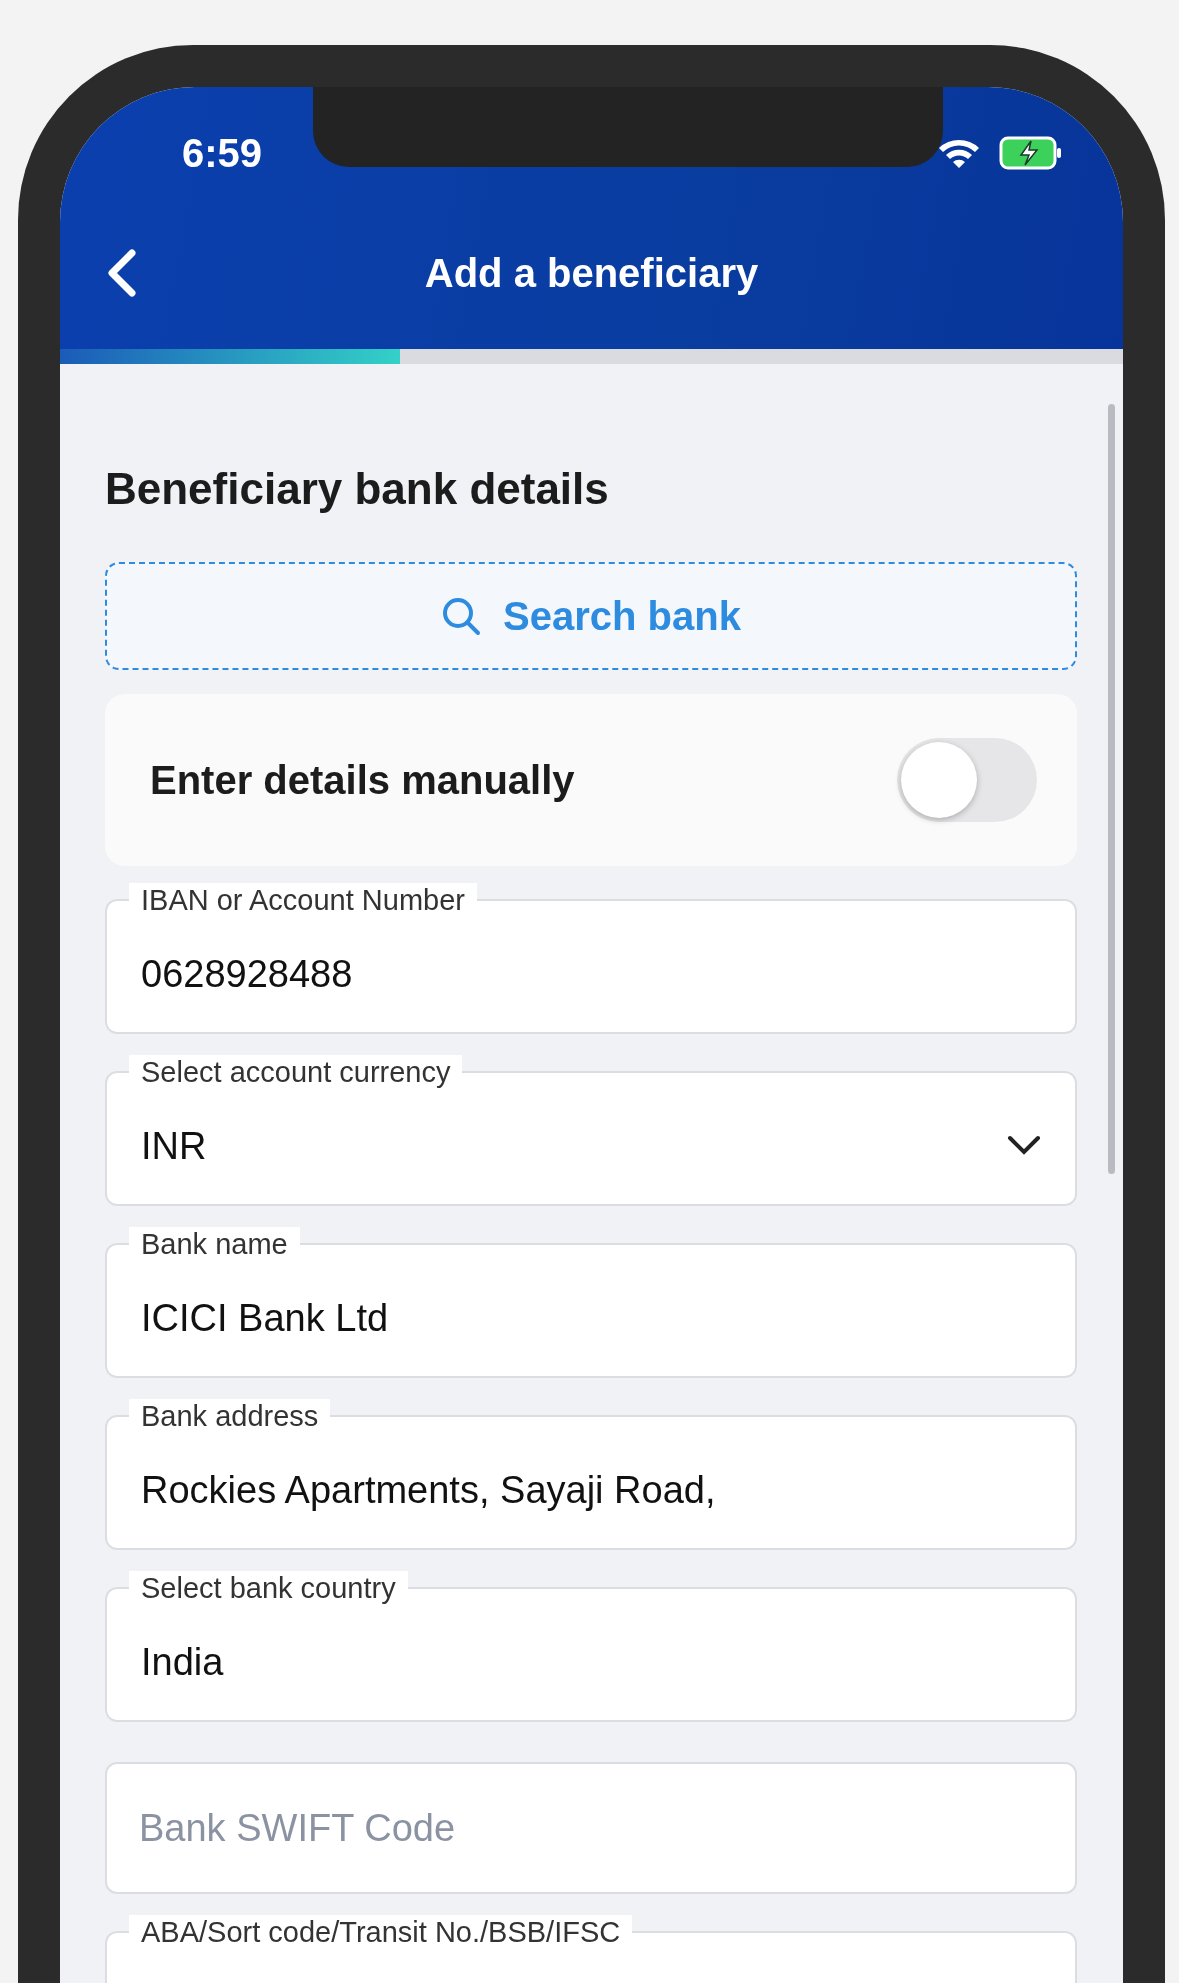 This screenshot has height=1983, width=1179. Describe the element at coordinates (222, 153) in the screenshot. I see `status-time: 6:59` at that location.